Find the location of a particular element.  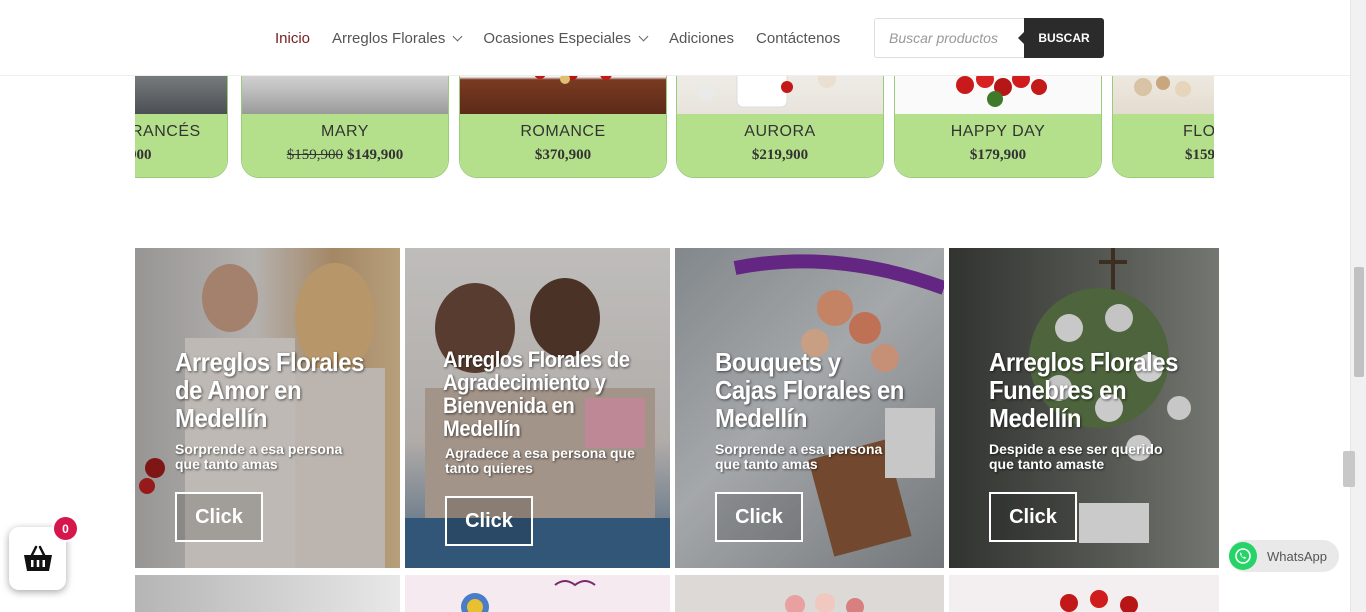

product-price-value: $179,900 is located at coordinates (998, 155).